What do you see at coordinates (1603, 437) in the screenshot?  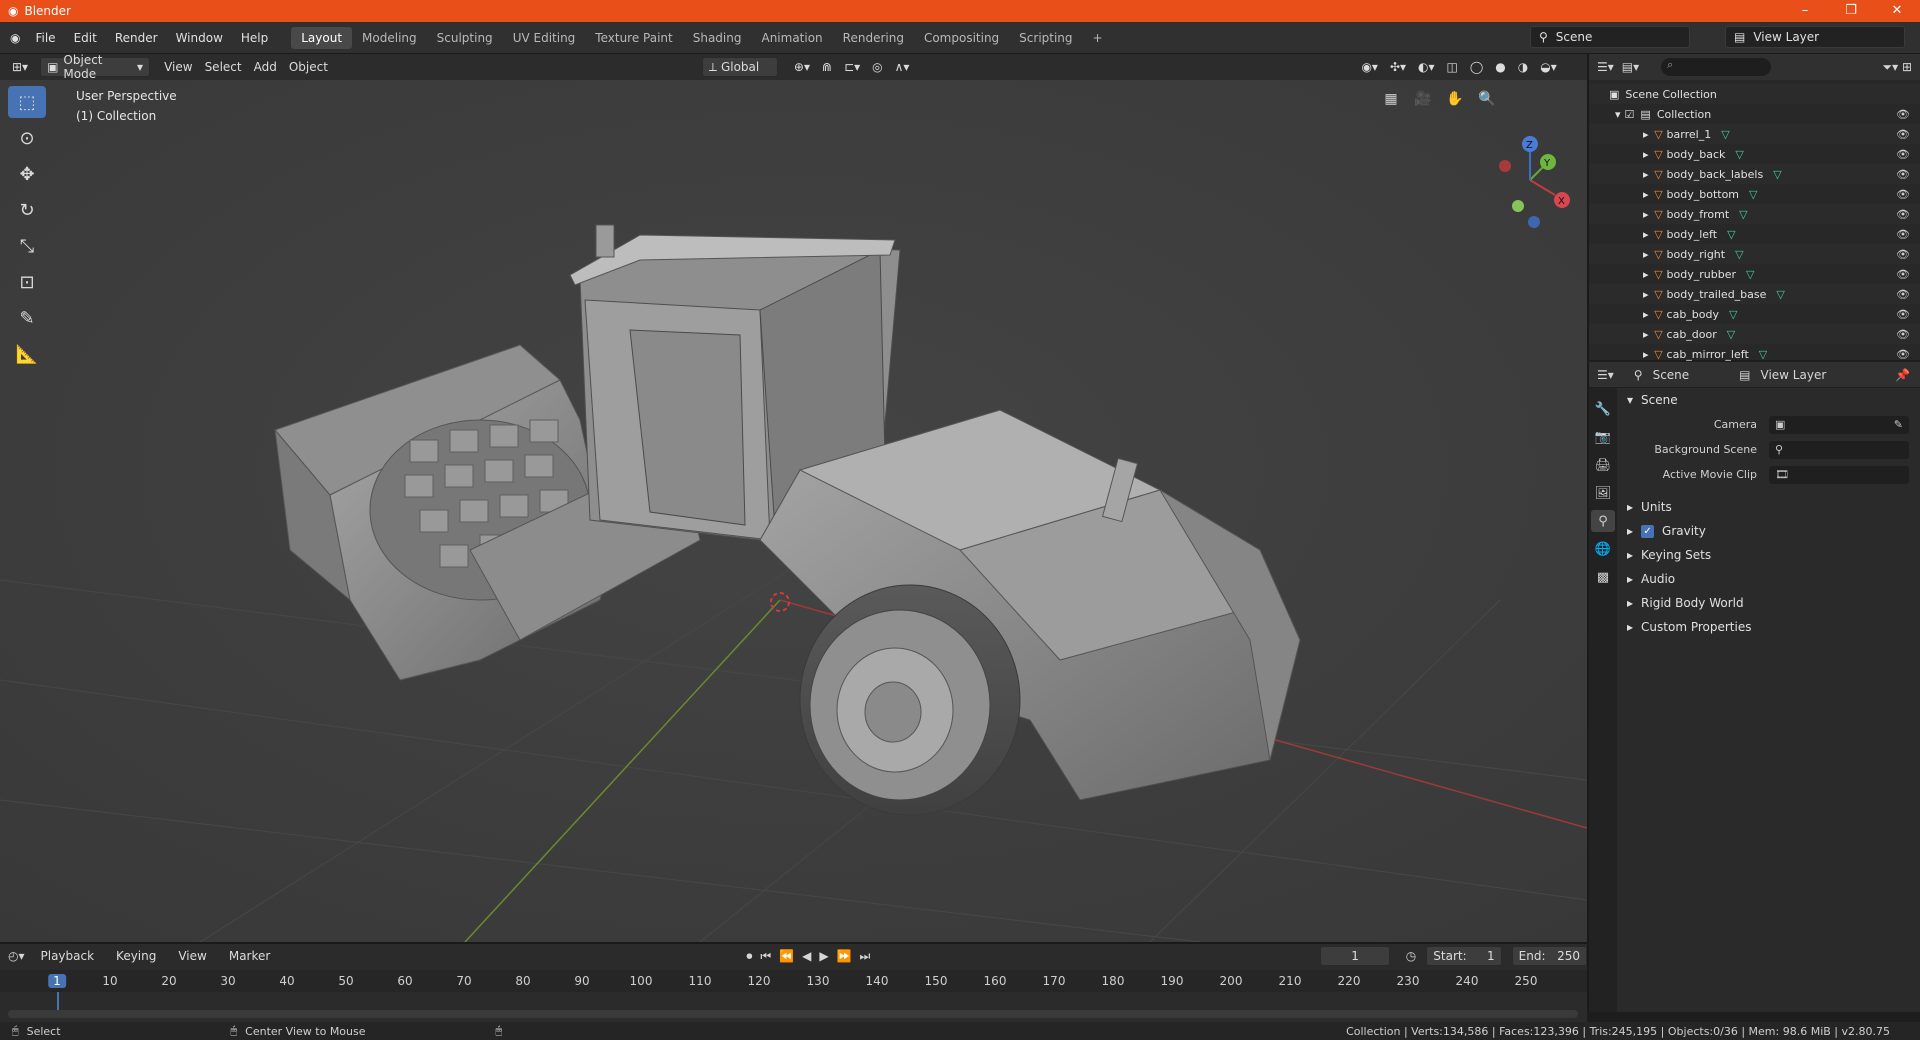 I see `render-tab-icon: 📷` at bounding box center [1603, 437].